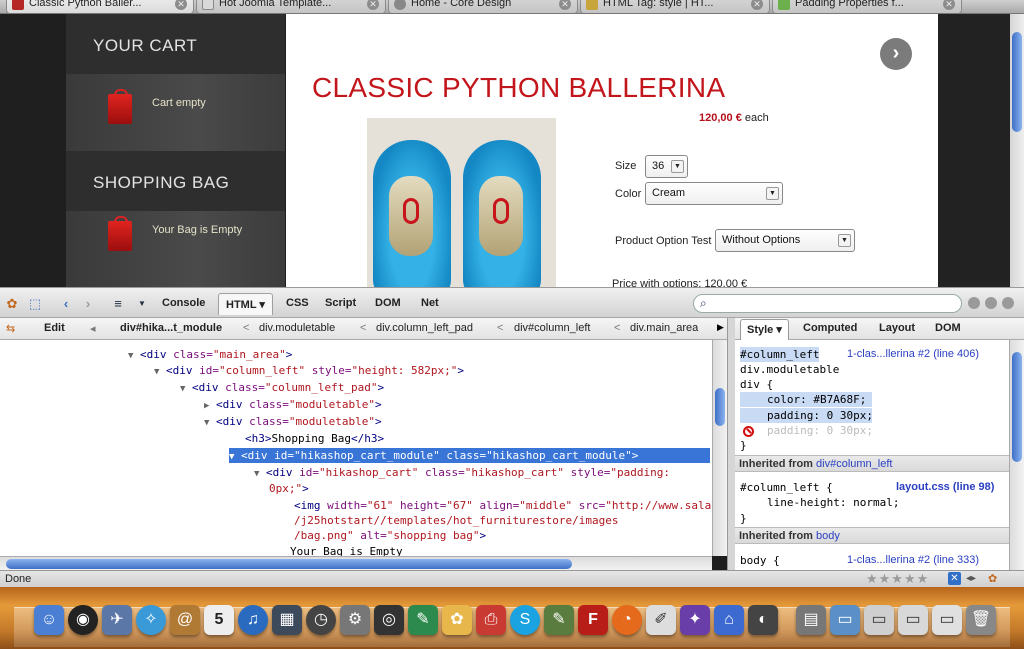 This screenshot has height=649, width=1024. What do you see at coordinates (811, 620) in the screenshot?
I see `stack-icon: ▤` at bounding box center [811, 620].